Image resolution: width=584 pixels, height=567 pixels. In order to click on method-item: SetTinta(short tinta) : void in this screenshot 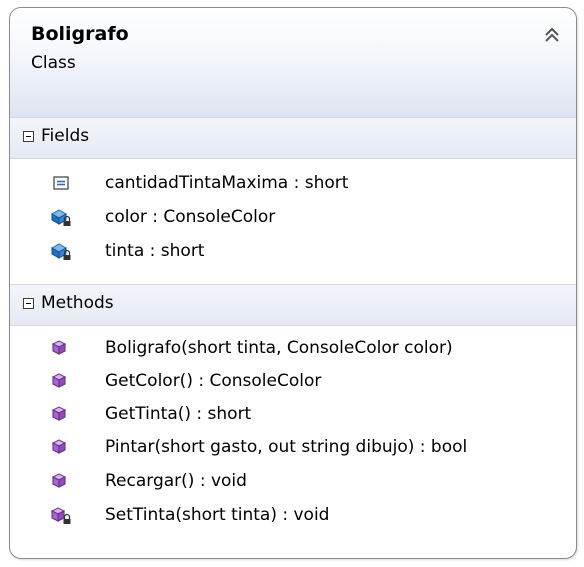, I will do `click(293, 515)`.